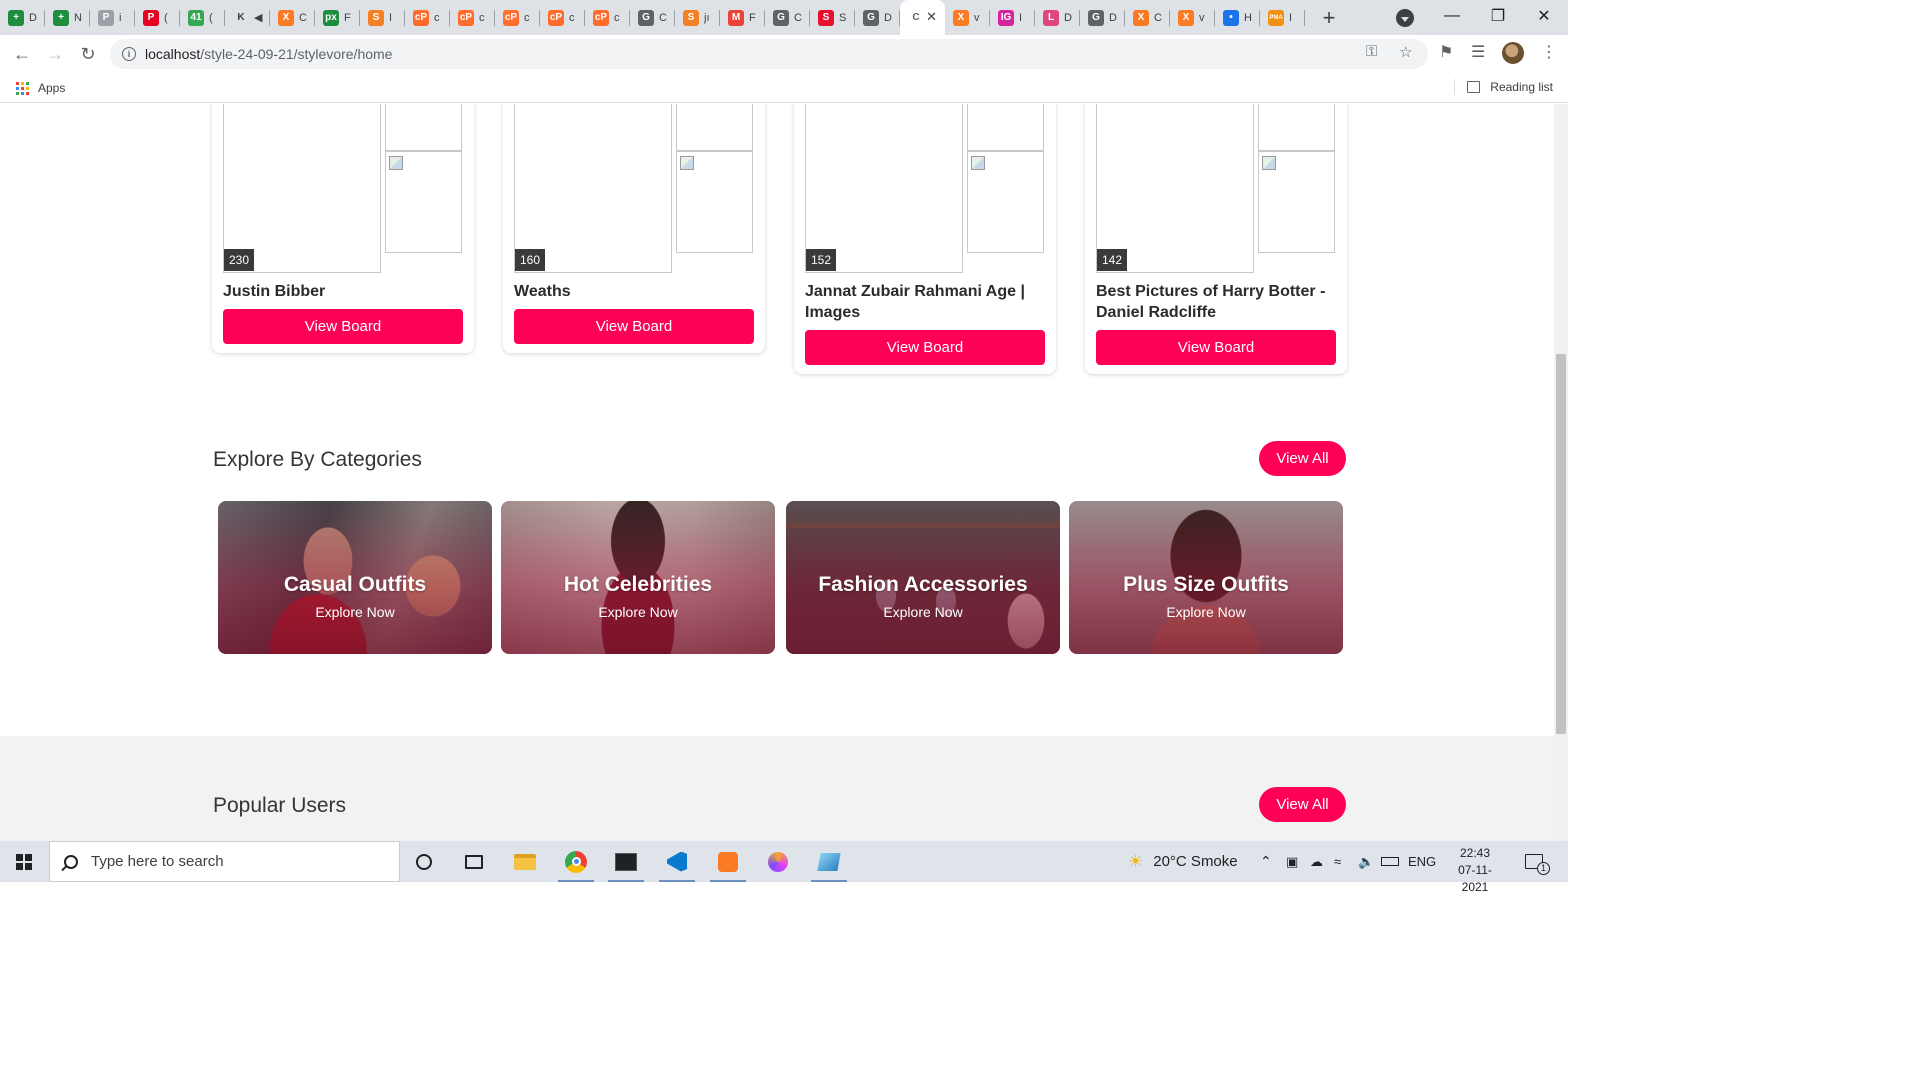  What do you see at coordinates (224, 861) in the screenshot?
I see `taskbar-search-box: Type here to search` at bounding box center [224, 861].